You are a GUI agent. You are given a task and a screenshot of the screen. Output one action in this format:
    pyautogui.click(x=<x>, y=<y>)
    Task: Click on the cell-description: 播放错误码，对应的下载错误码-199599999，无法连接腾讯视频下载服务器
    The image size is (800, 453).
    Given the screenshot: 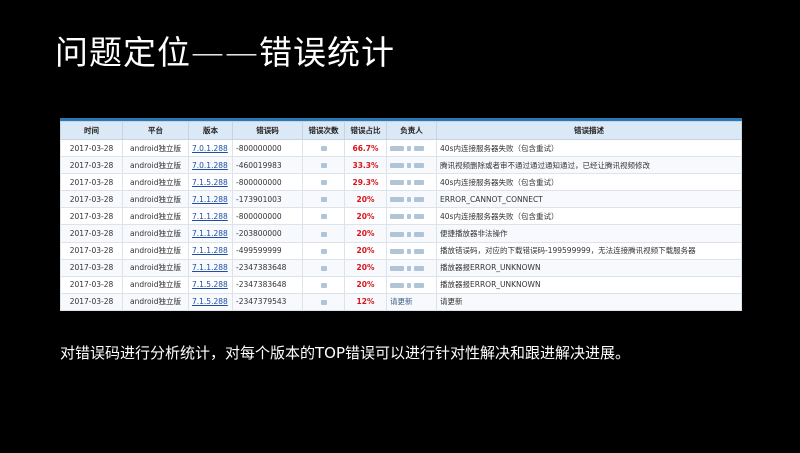 What is the action you would take?
    pyautogui.click(x=589, y=250)
    